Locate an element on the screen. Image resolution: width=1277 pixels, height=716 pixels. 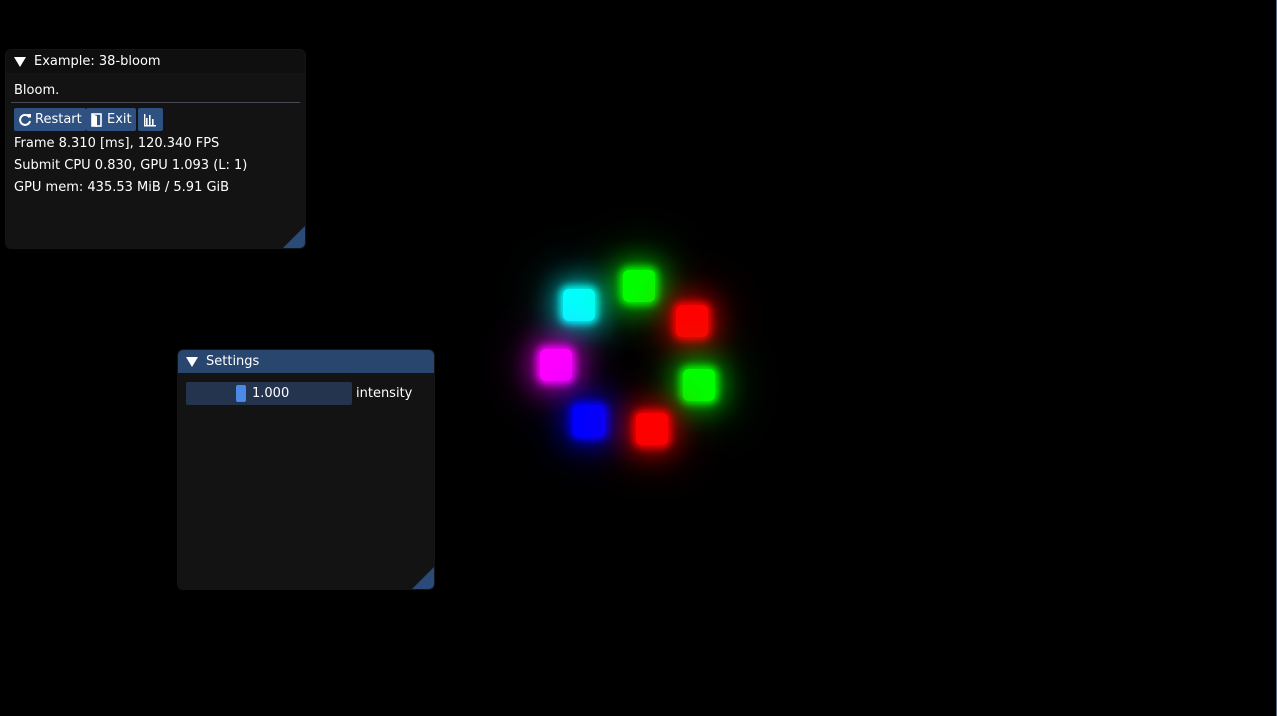
stats-button is located at coordinates (150, 119).